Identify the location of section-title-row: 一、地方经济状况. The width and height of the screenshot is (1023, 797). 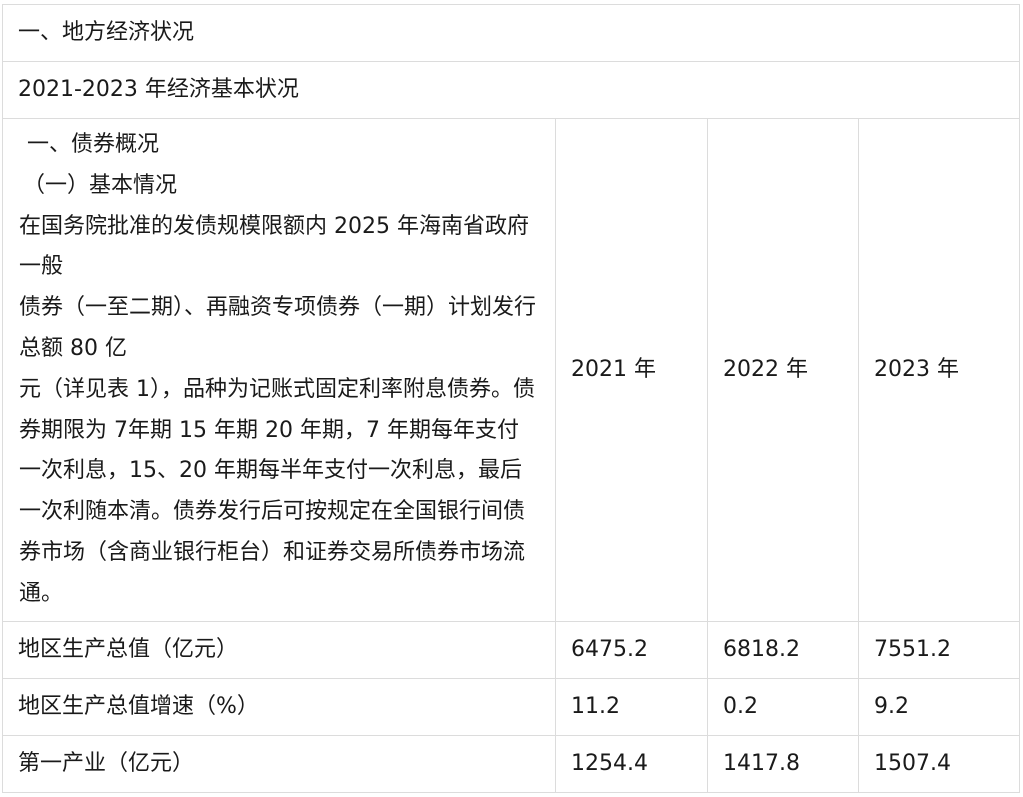
(511, 33).